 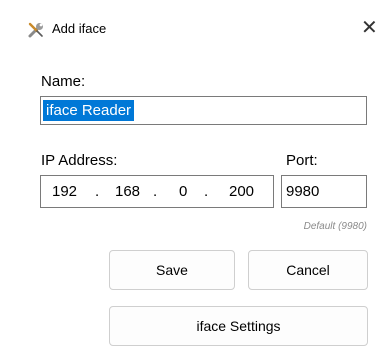 I want to click on ip-address-label: IP Address:, so click(x=79, y=160).